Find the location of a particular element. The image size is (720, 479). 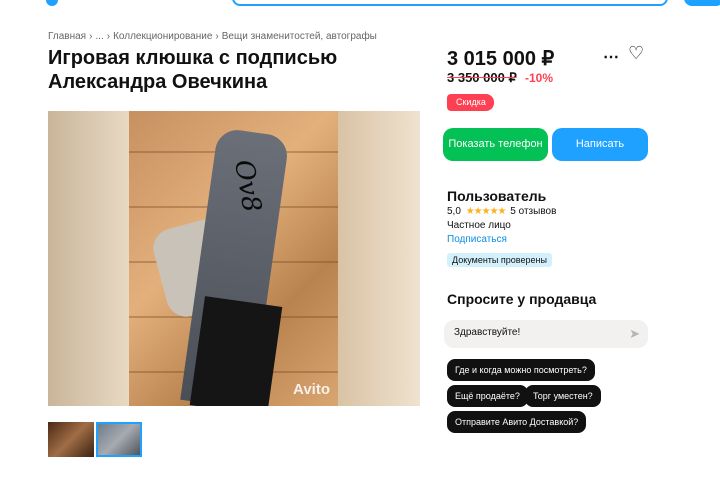

stick-tape is located at coordinates (236, 351).